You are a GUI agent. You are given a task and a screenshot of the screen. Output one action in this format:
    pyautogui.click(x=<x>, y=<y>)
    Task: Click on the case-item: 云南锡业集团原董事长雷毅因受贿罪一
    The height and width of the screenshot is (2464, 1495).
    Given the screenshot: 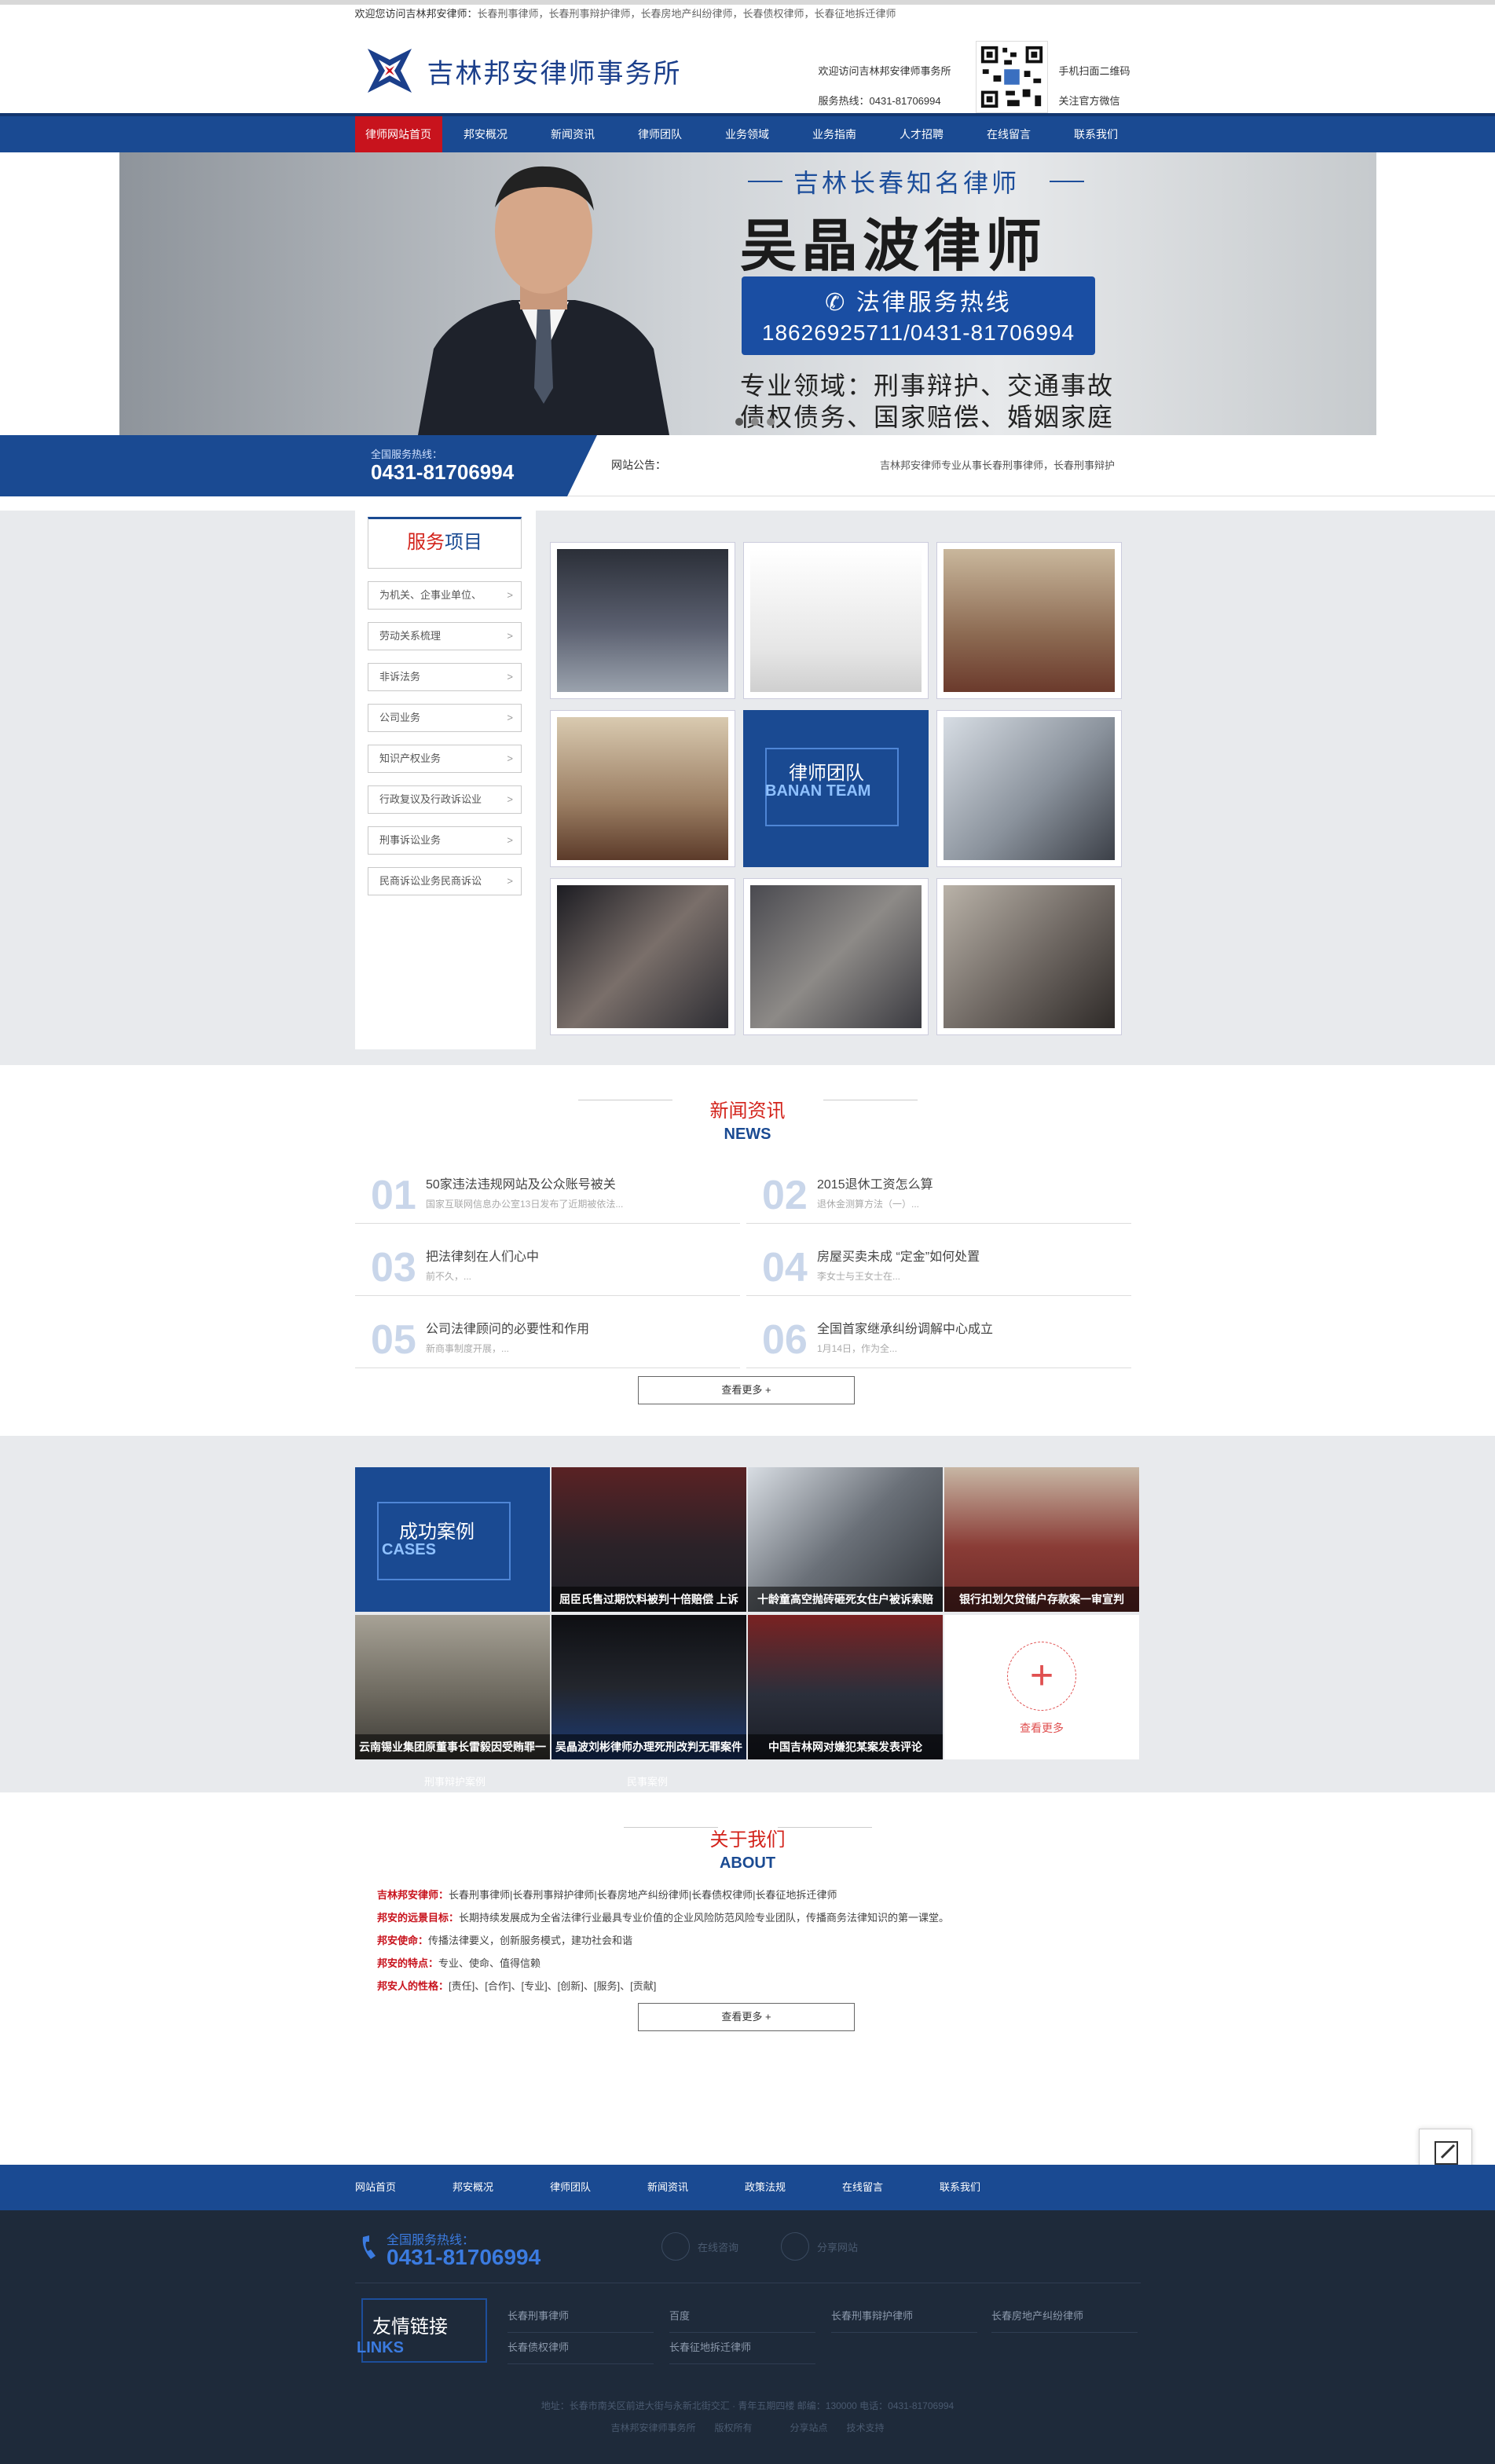 What is the action you would take?
    pyautogui.click(x=452, y=1687)
    